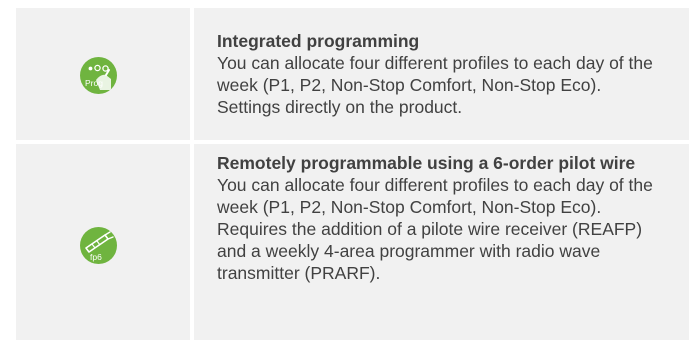  I want to click on prog-icon-graphic: Prog, so click(98, 77).